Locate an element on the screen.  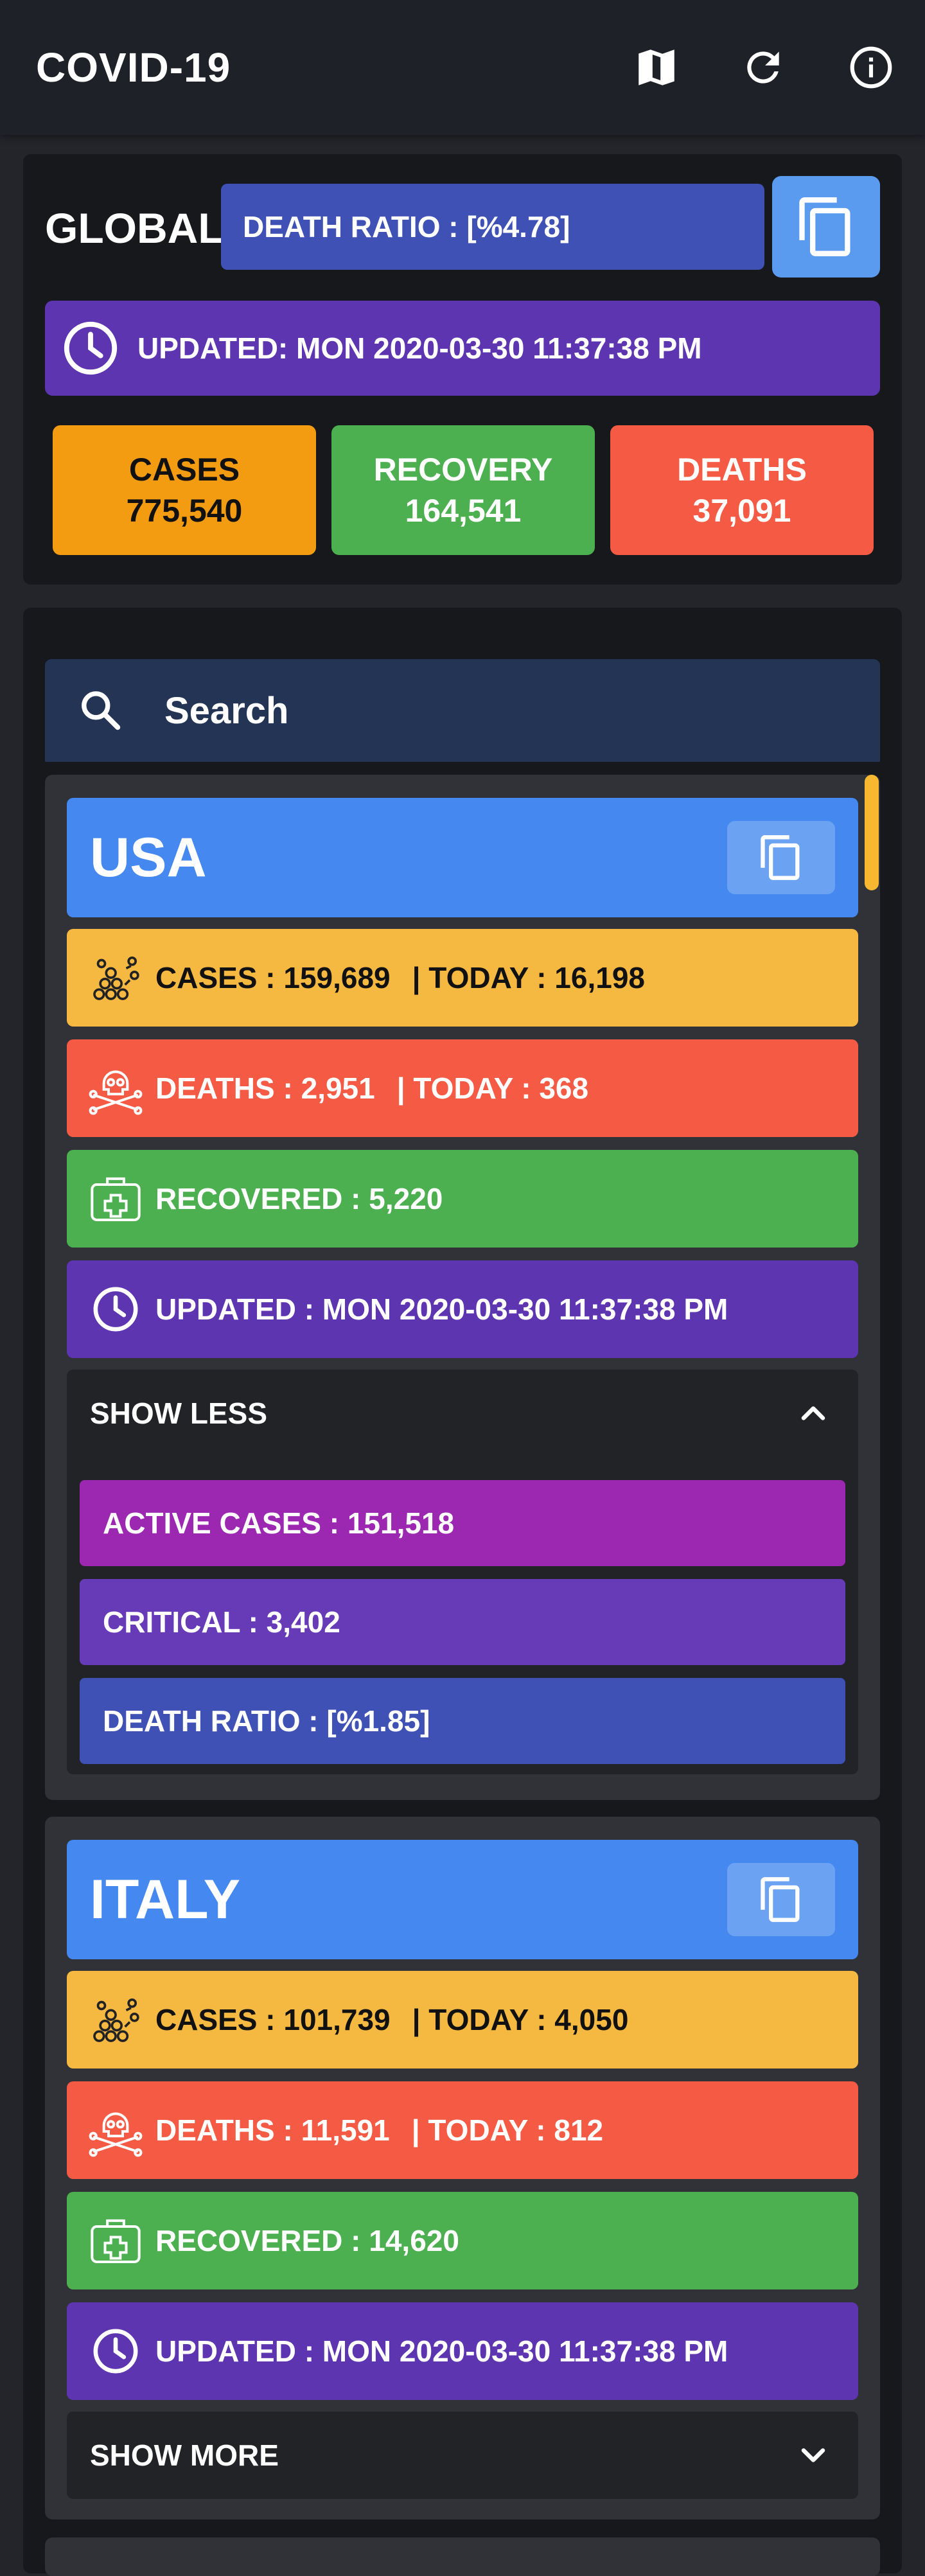
search-input is located at coordinates (486, 710).